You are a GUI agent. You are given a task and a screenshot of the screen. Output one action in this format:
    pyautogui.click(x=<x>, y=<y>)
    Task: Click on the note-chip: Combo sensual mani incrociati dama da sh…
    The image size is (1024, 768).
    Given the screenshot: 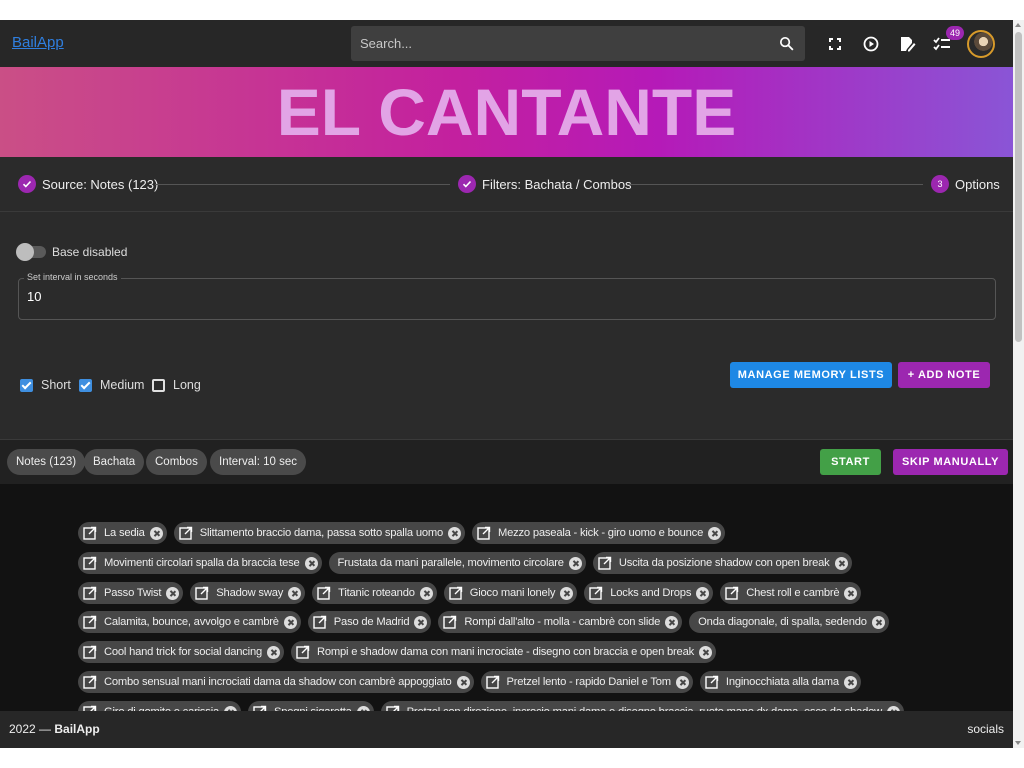 What is the action you would take?
    pyautogui.click(x=276, y=682)
    